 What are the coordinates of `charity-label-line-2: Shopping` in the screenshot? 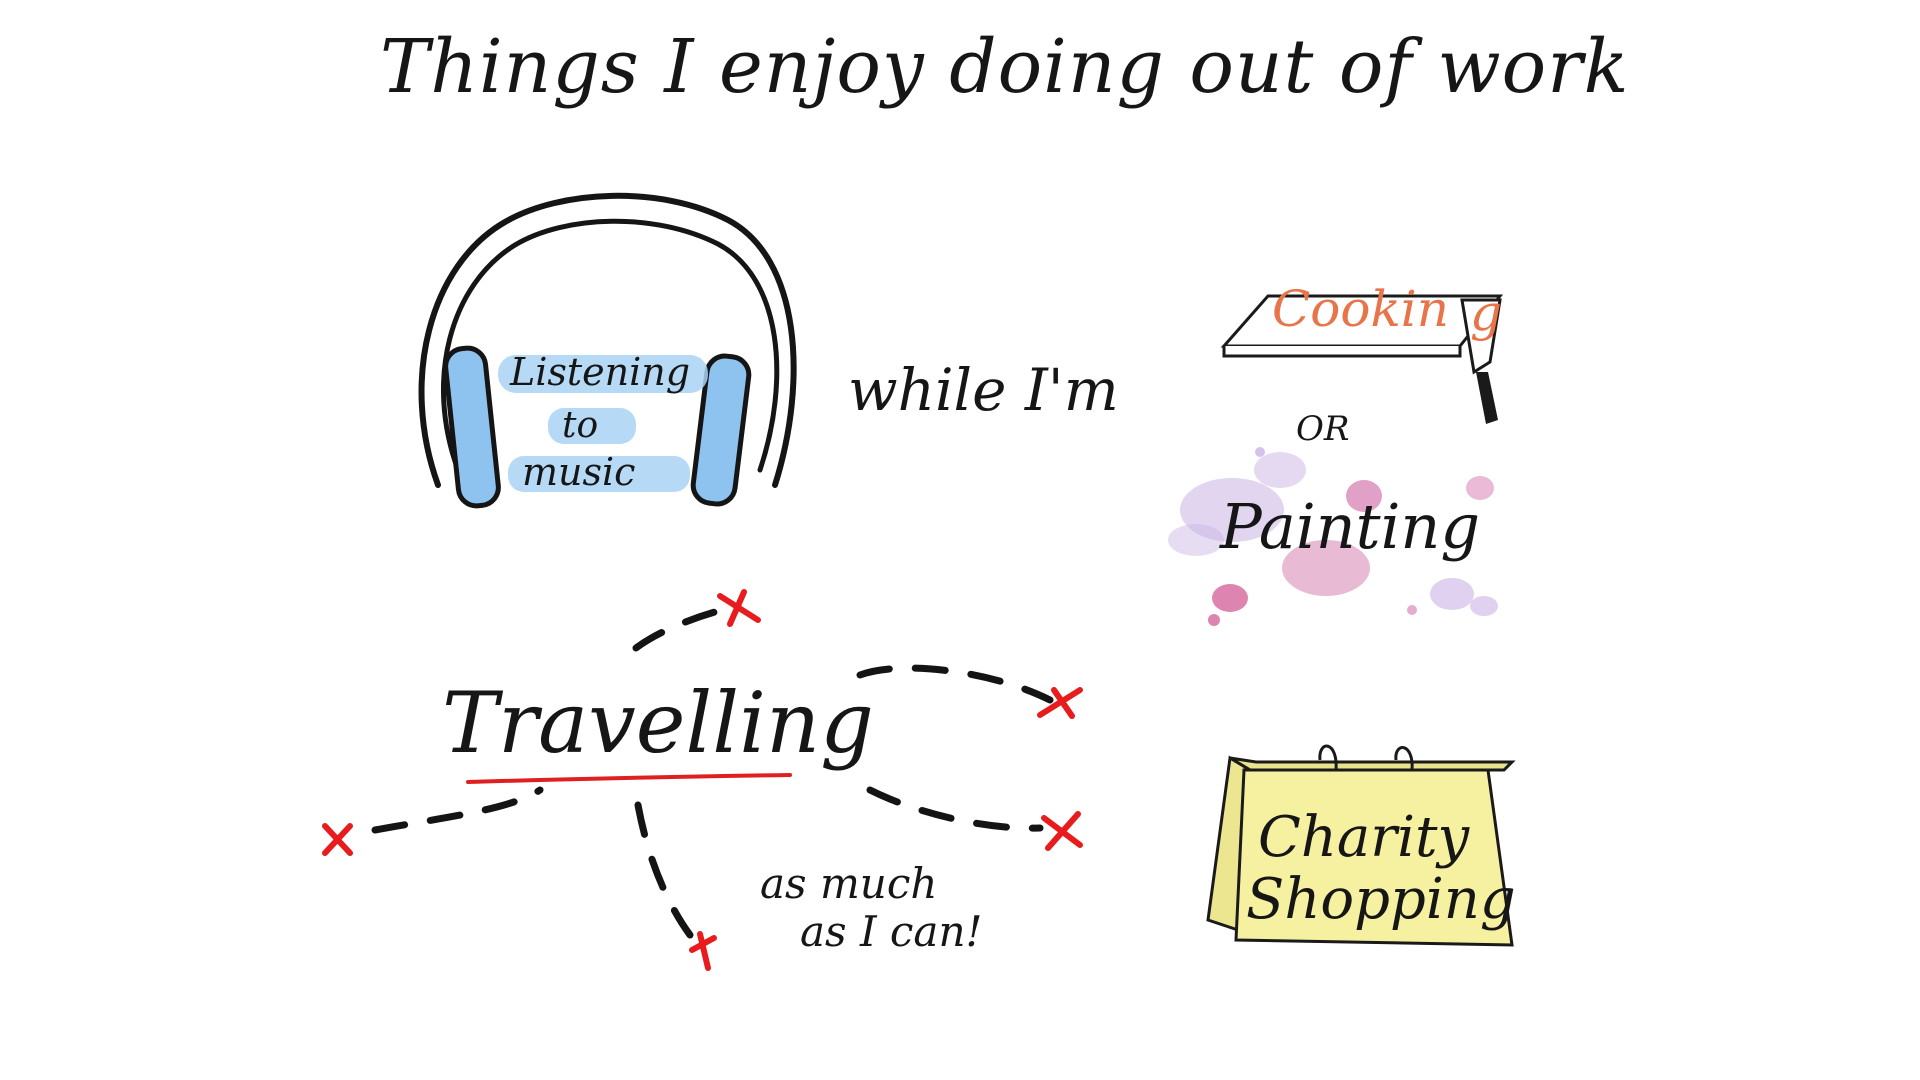 It's located at (1381, 899).